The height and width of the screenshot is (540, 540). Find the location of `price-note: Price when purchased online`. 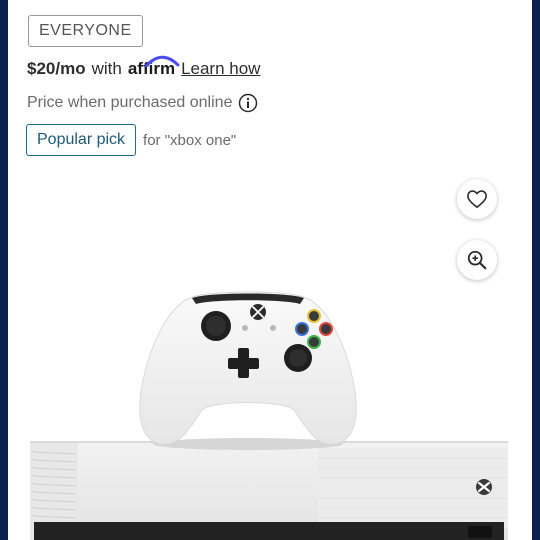

price-note: Price when purchased online is located at coordinates (142, 103).